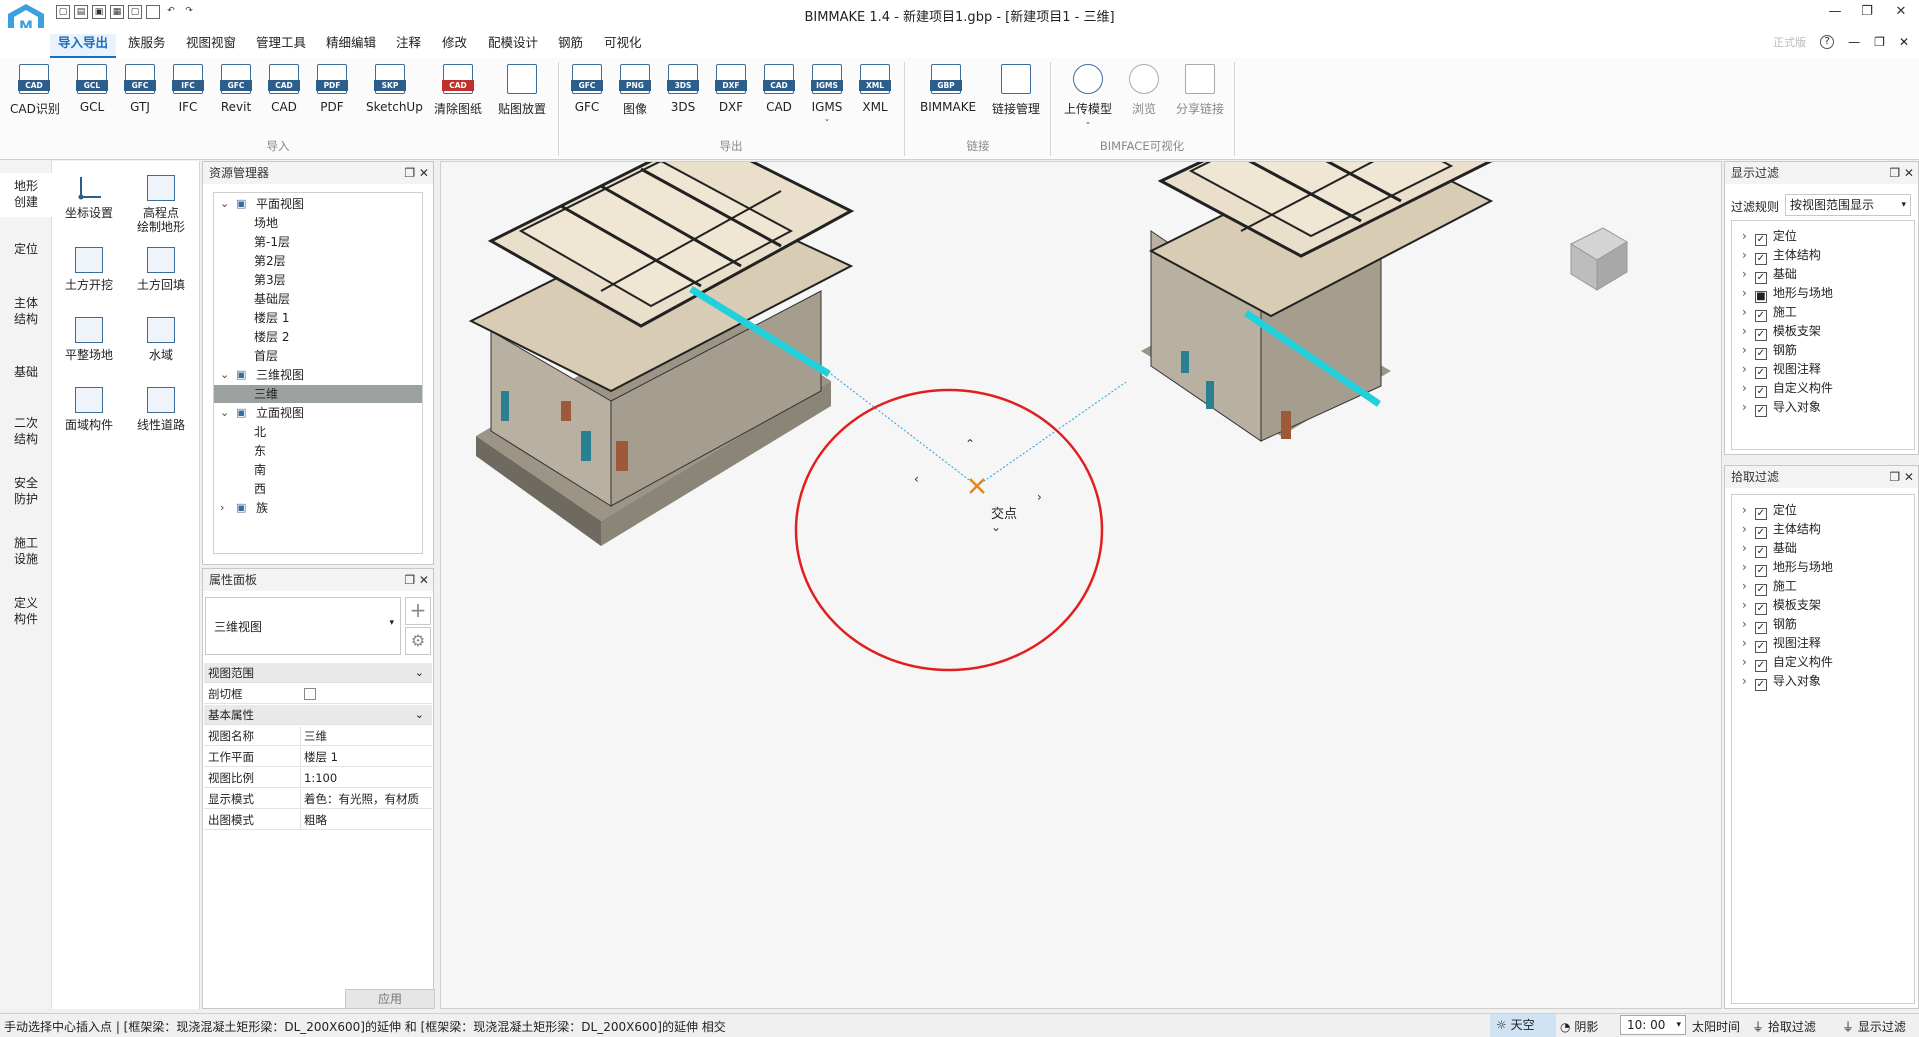 The width and height of the screenshot is (1919, 1037). I want to click on property-category: 视图范围 ⌄, so click(318, 673).